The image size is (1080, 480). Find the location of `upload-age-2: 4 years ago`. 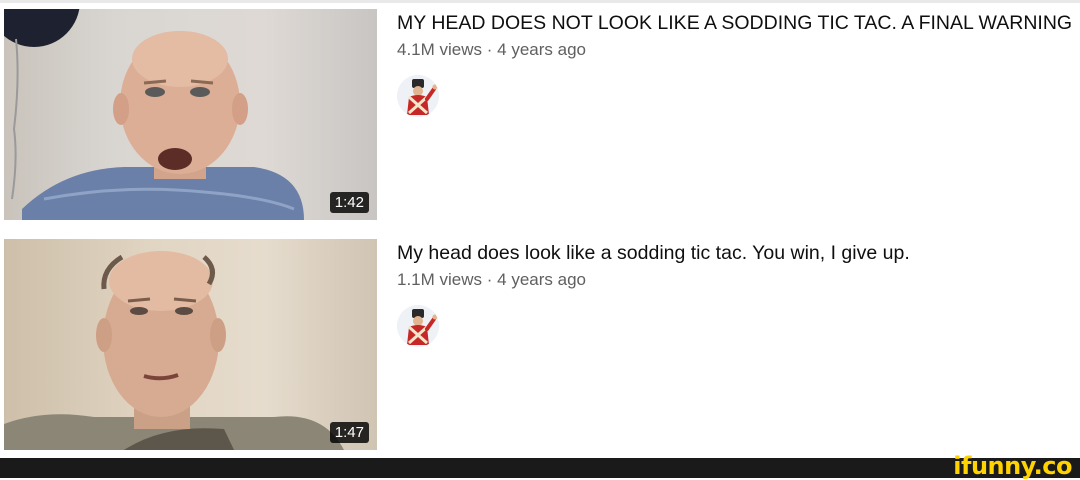

upload-age-2: 4 years ago is located at coordinates (542, 279).